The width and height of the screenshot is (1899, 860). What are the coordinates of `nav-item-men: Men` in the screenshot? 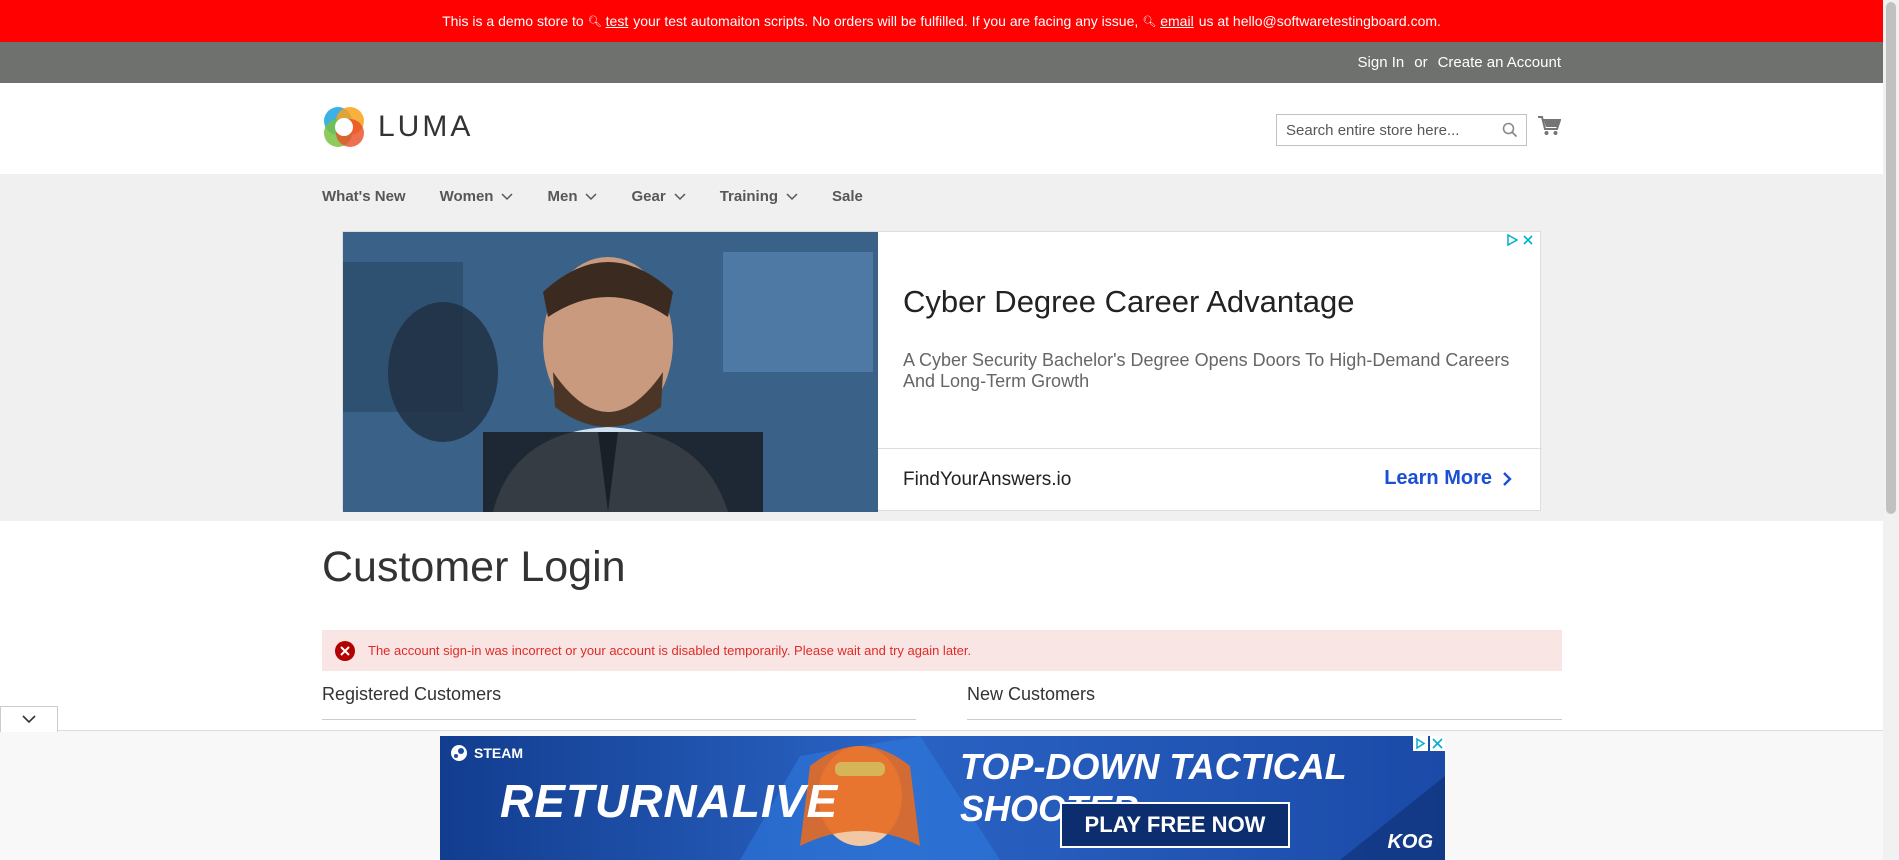 It's located at (572, 196).